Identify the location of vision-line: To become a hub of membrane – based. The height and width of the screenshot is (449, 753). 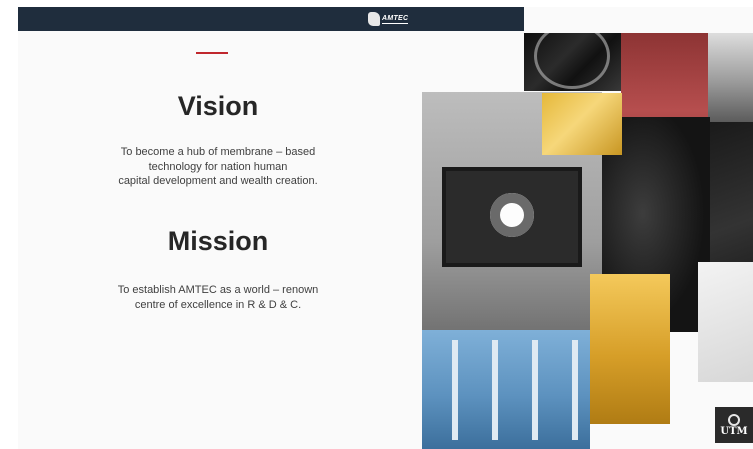
(218, 152).